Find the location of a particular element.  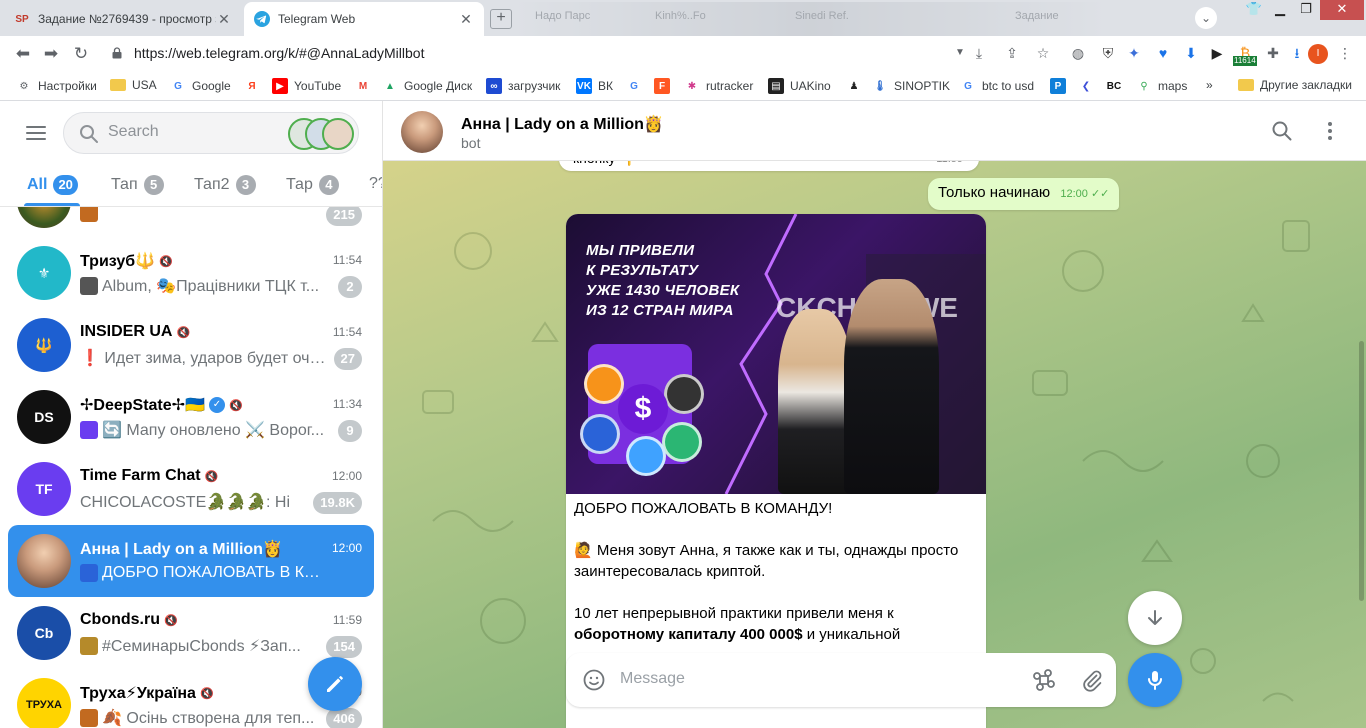

story-avatar is located at coordinates (338, 134).